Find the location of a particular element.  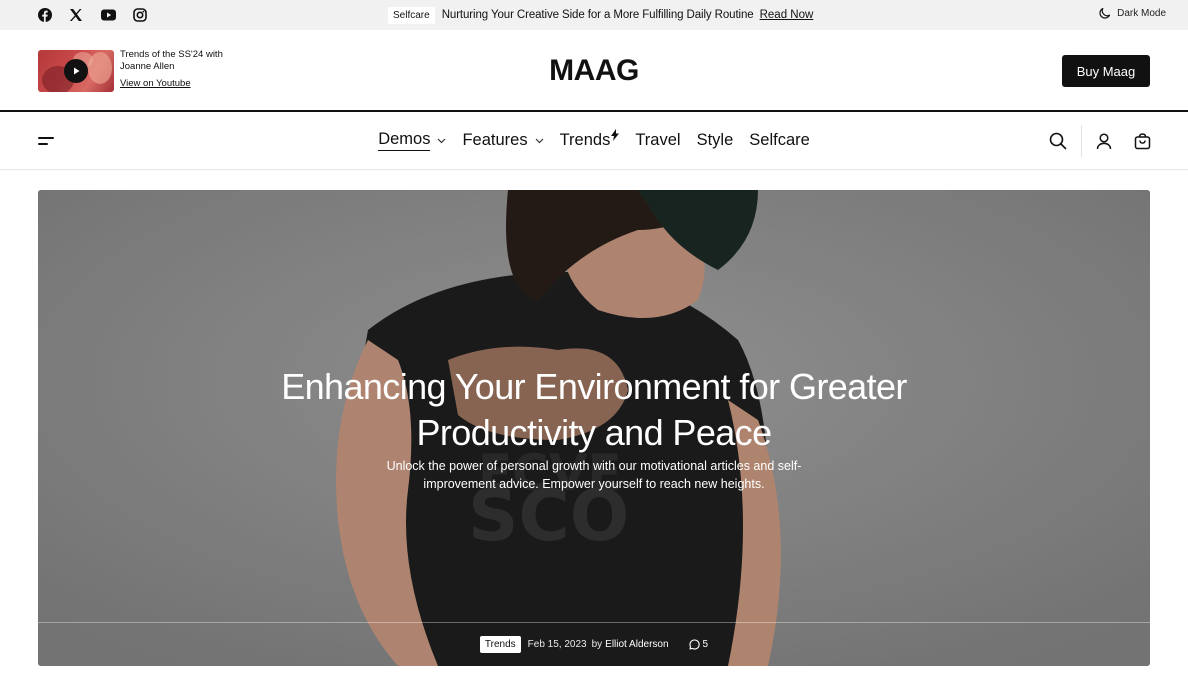

buy-maag-button: Buy Maag is located at coordinates (1106, 71).